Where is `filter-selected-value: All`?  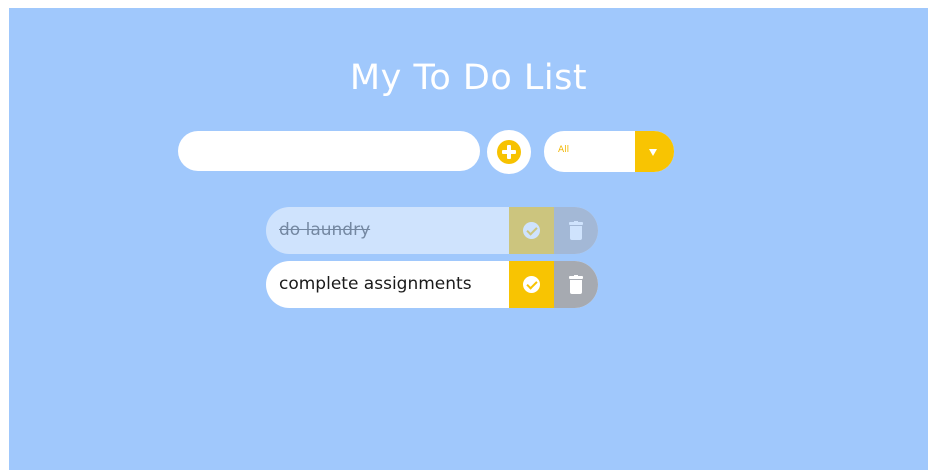
filter-selected-value: All is located at coordinates (564, 150).